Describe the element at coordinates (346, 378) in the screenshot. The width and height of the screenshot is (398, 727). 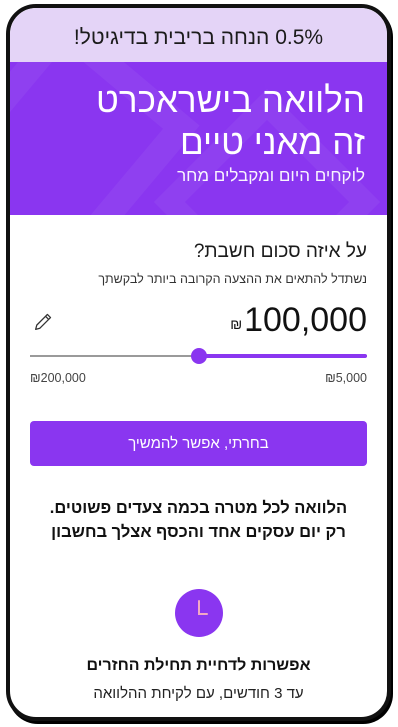
I see `slider-min-label: ₪5,000` at that location.